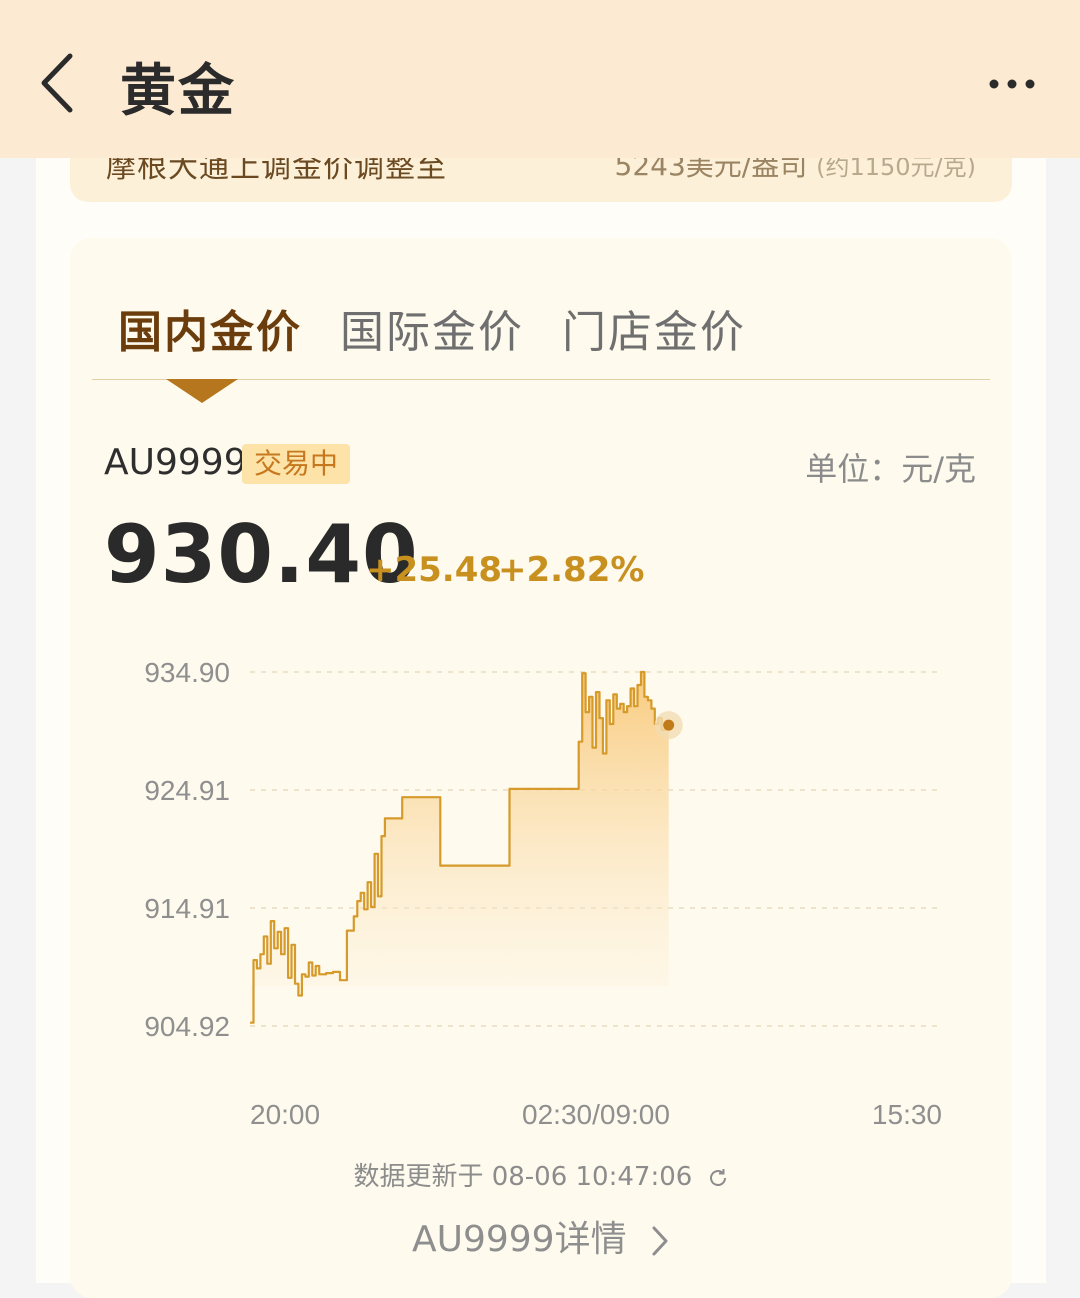 Image resolution: width=1080 pixels, height=1298 pixels. What do you see at coordinates (540, 79) in the screenshot?
I see `app-header: 黄金` at bounding box center [540, 79].